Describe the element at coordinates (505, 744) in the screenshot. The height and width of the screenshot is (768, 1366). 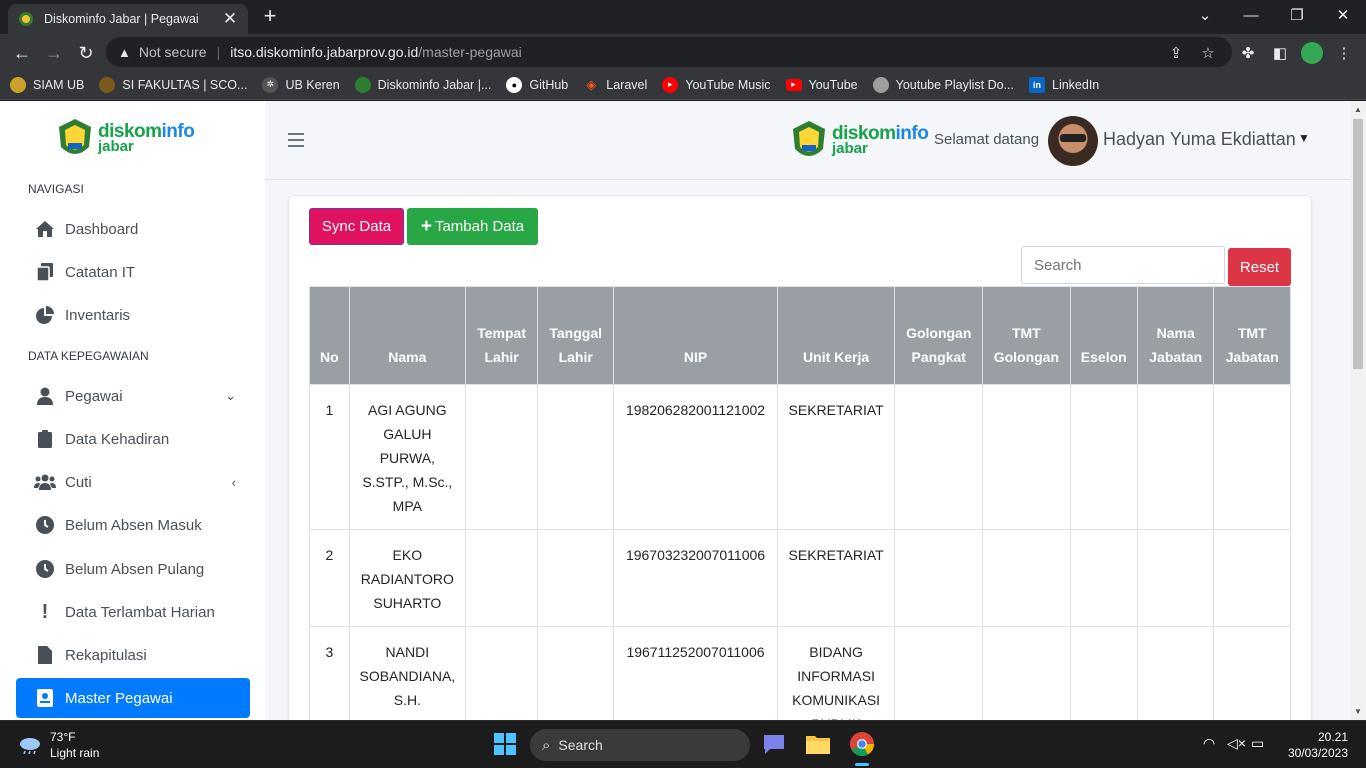
I see `windows-start-icon` at that location.